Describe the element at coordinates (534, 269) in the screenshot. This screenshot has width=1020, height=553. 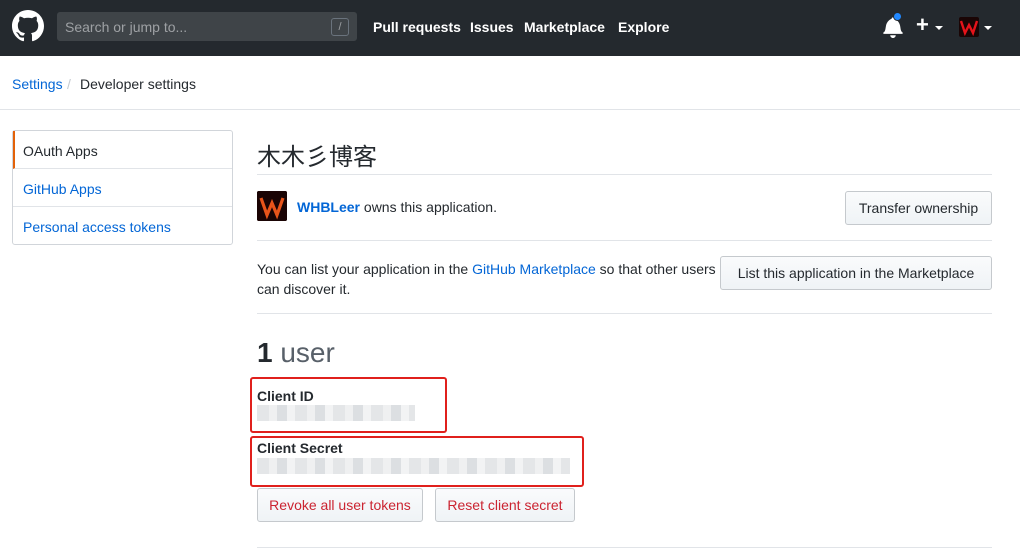
I see `github-marketplace-link: GitHub Marketplace` at that location.